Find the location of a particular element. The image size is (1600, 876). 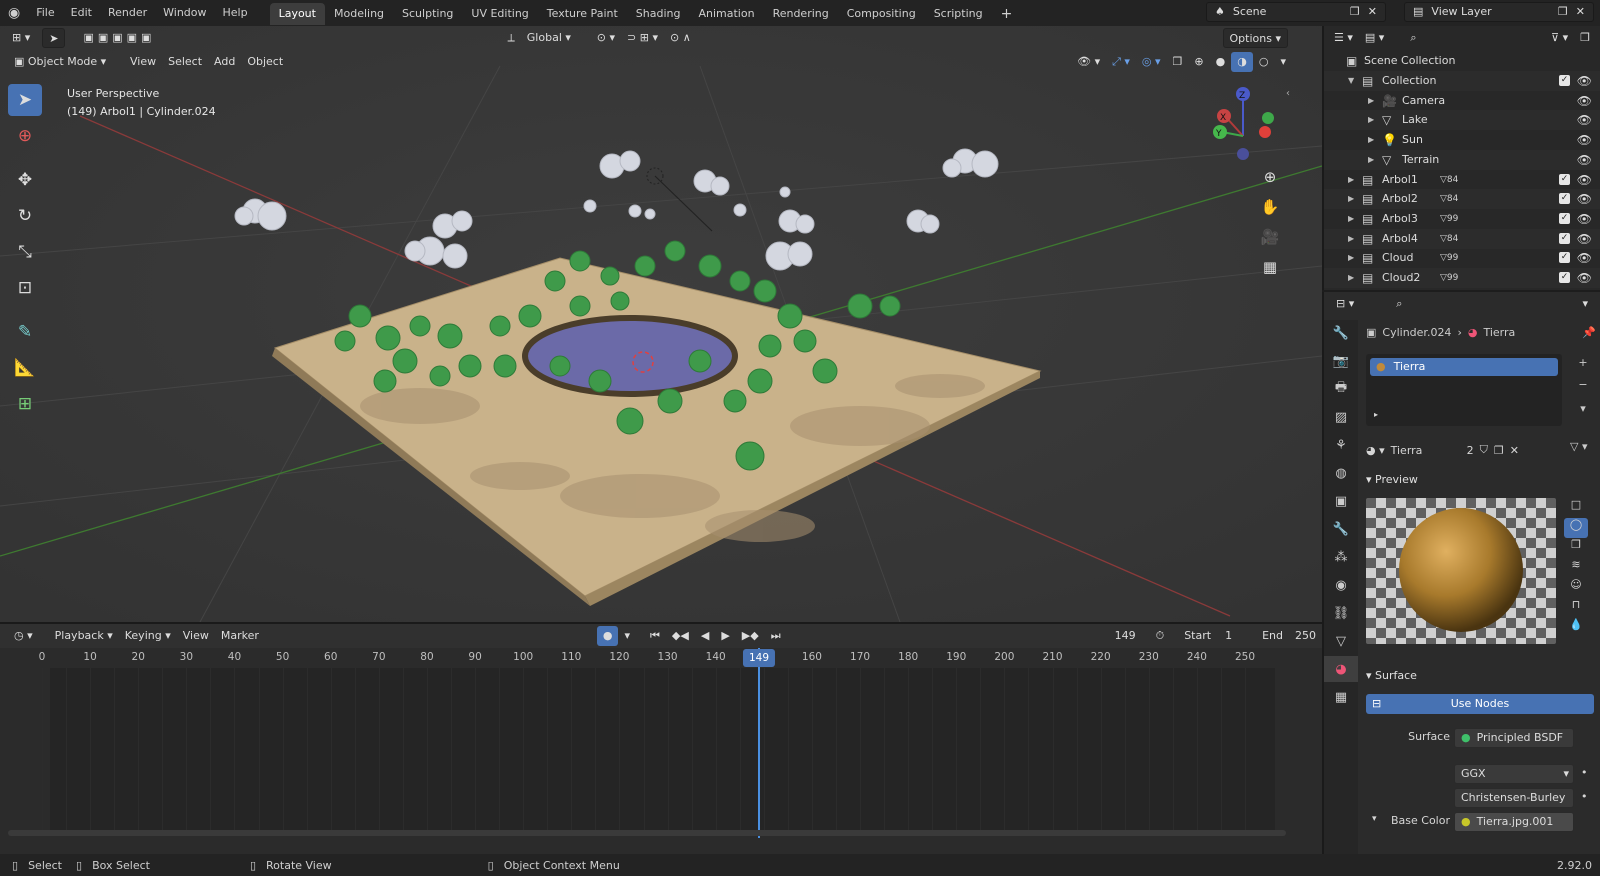

pan-hand-icon: ✋ is located at coordinates (1270, 207).